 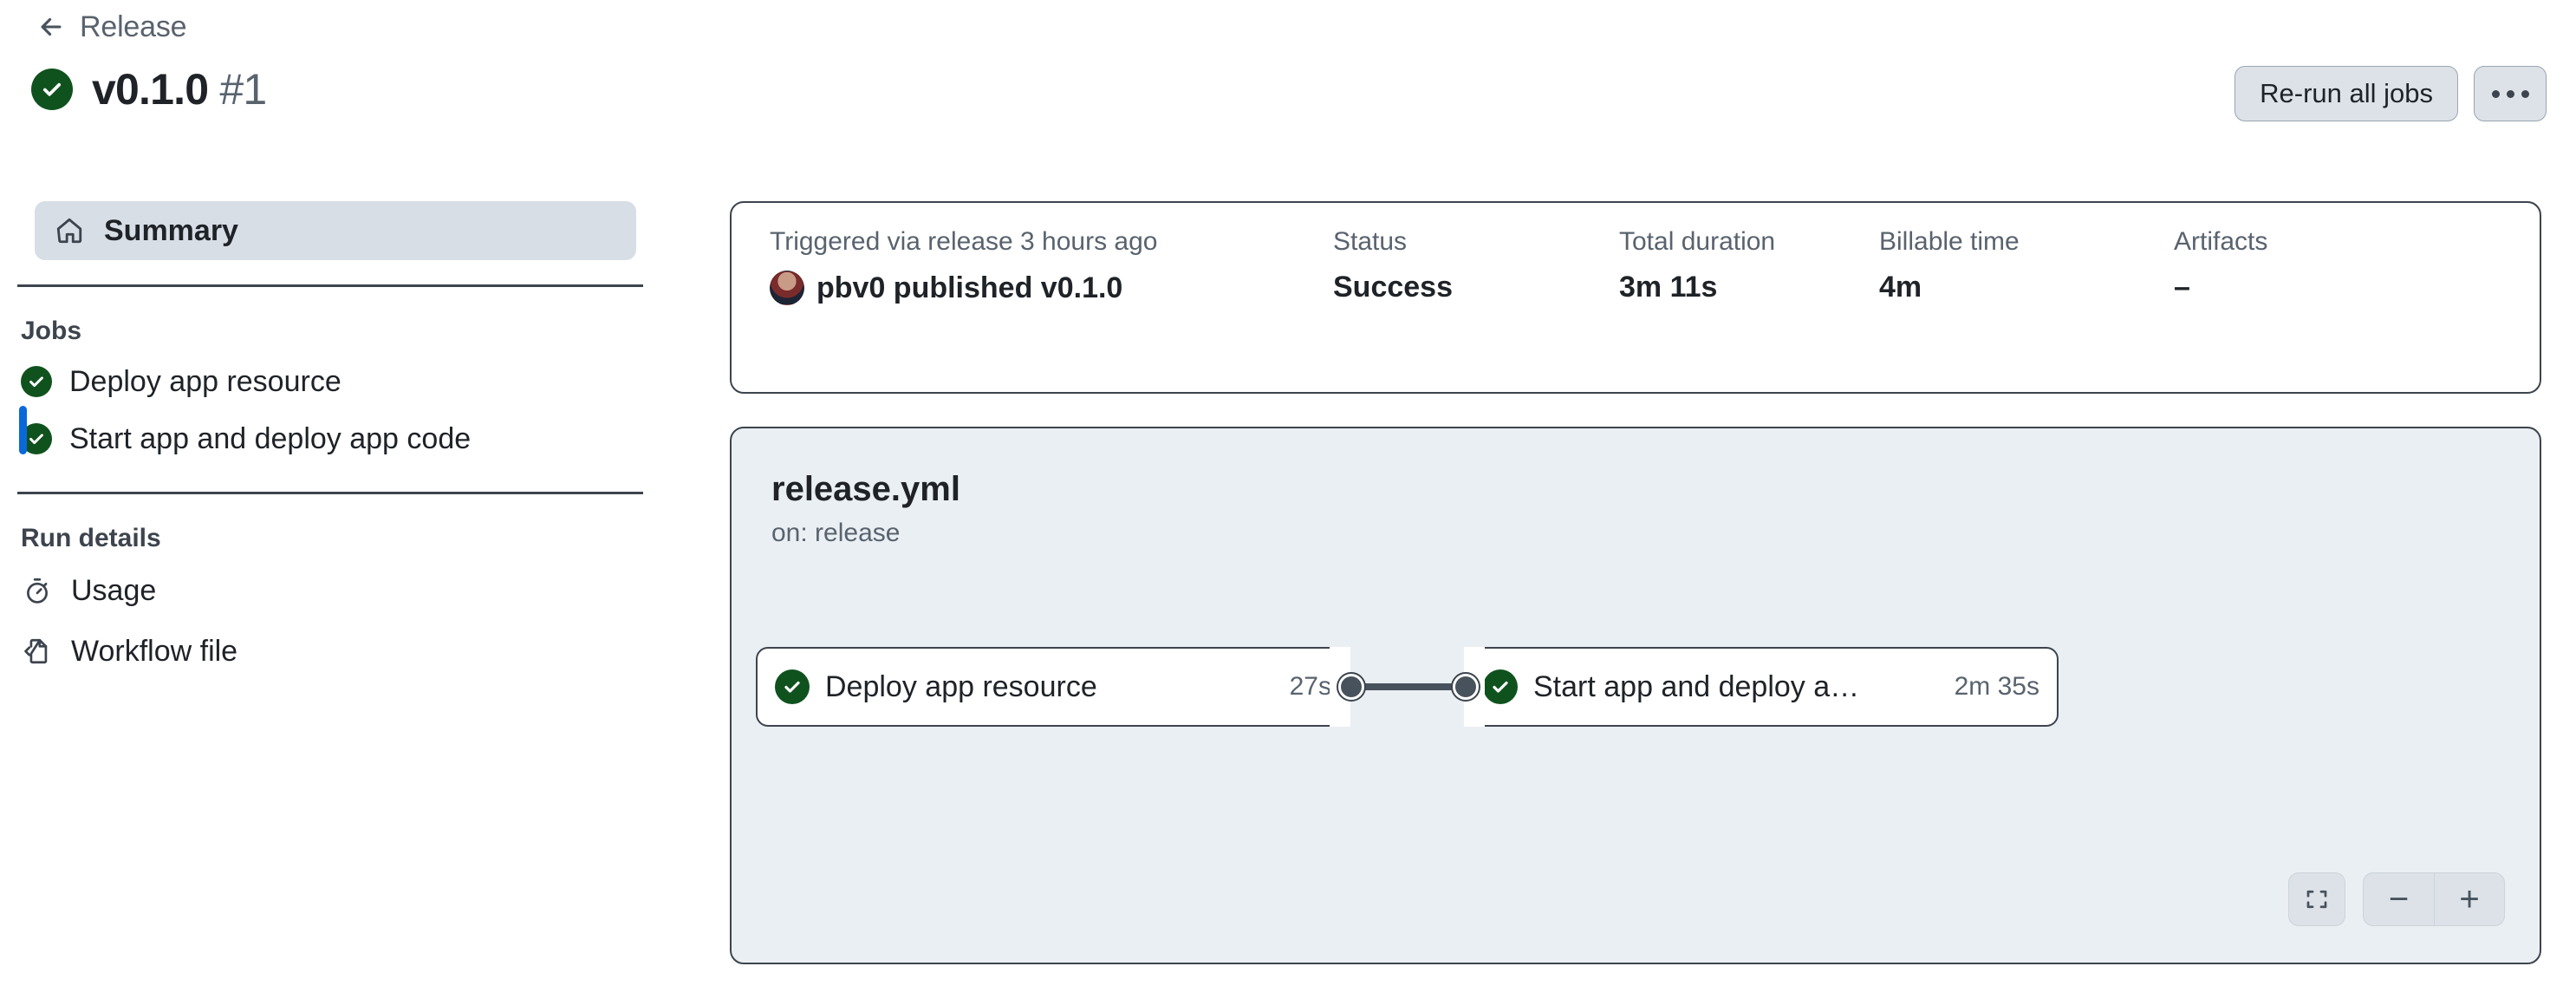 I want to click on run-details-section-label: Run details, so click(x=91, y=538).